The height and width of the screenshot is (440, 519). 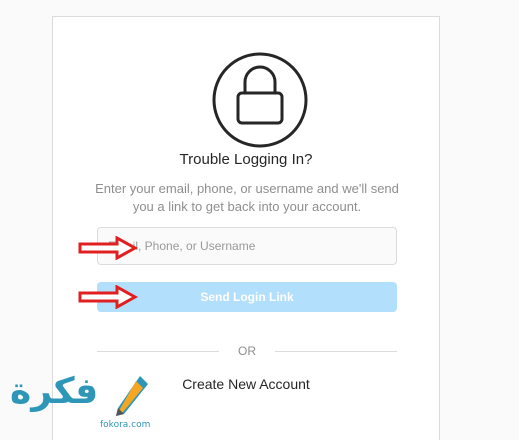 What do you see at coordinates (158, 351) in the screenshot?
I see `divider-line-left` at bounding box center [158, 351].